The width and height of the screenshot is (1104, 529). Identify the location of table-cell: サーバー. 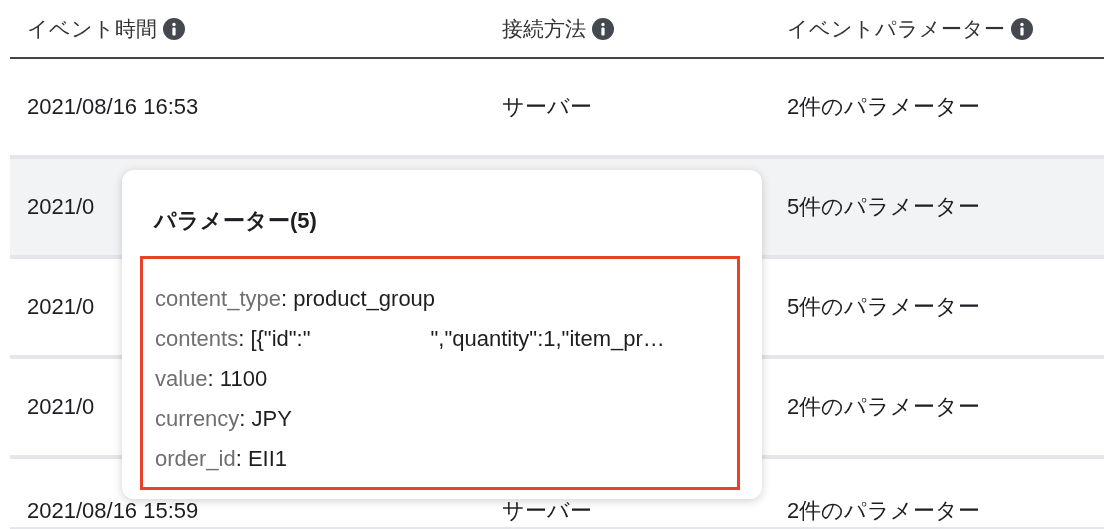
(547, 511).